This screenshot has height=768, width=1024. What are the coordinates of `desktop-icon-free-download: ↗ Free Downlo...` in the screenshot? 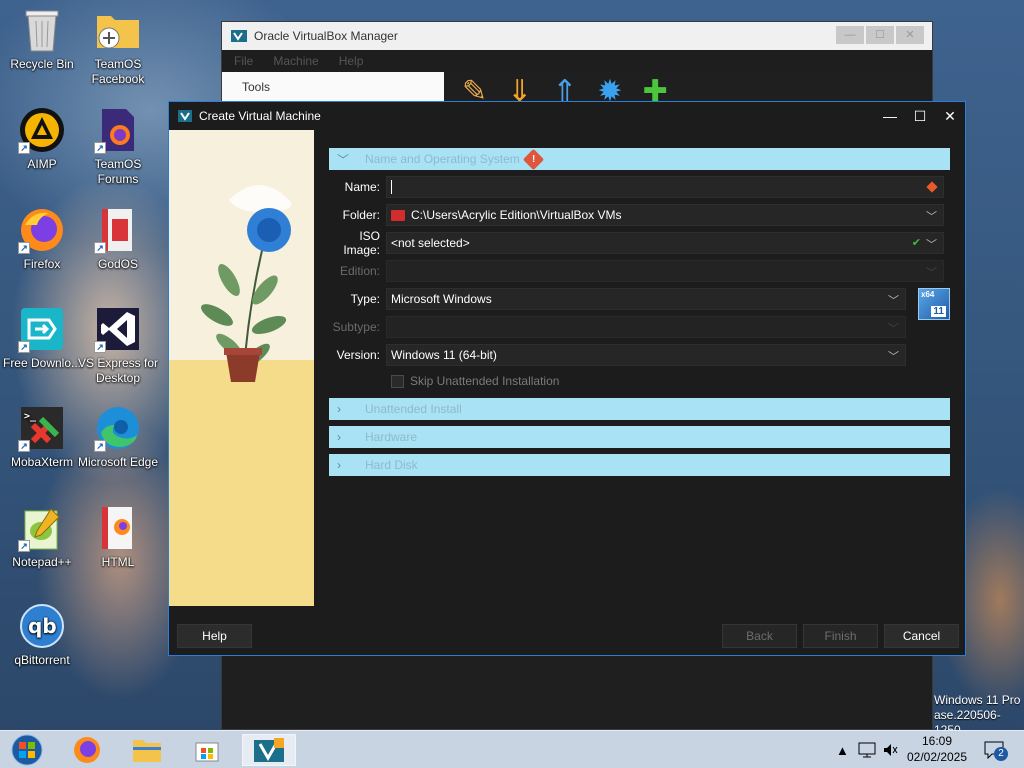 It's located at (42, 338).